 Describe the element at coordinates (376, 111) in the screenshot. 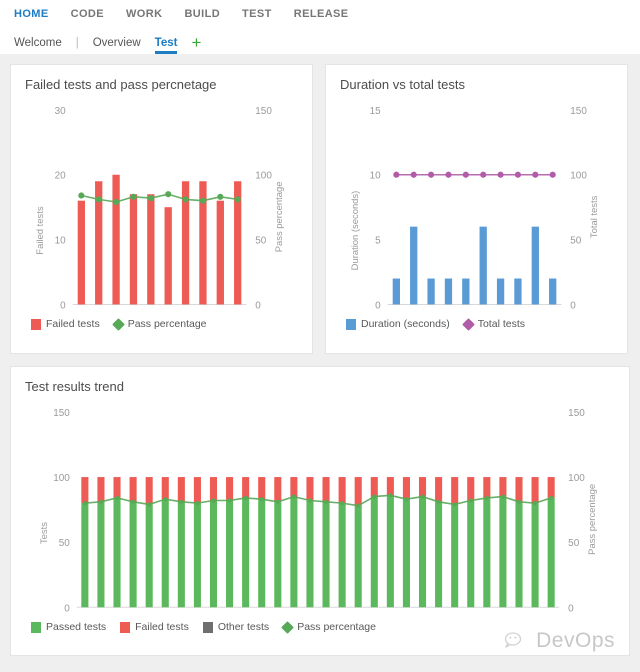

I see `svg-text: 15` at that location.